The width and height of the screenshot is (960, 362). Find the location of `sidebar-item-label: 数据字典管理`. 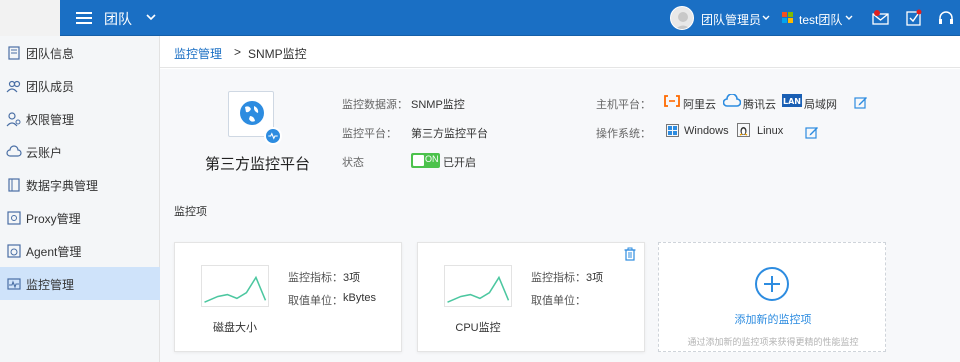

sidebar-item-label: 数据字典管理 is located at coordinates (62, 186).